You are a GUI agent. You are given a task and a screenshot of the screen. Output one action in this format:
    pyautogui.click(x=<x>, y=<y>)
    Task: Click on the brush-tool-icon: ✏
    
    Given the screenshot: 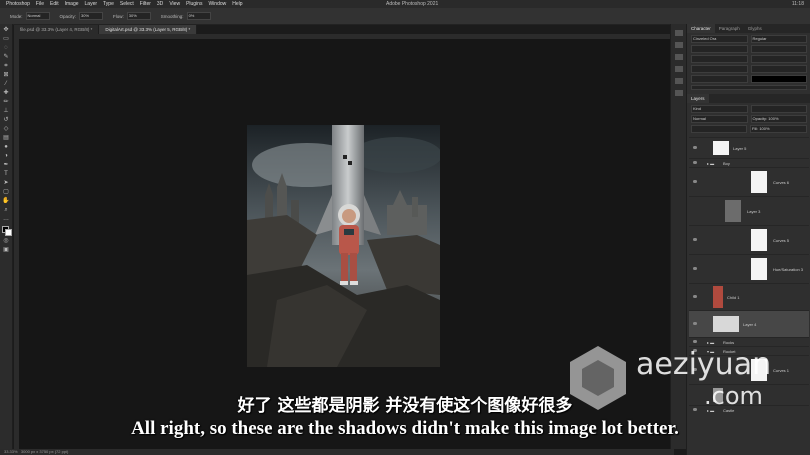 What is the action you would take?
    pyautogui.click(x=6, y=102)
    